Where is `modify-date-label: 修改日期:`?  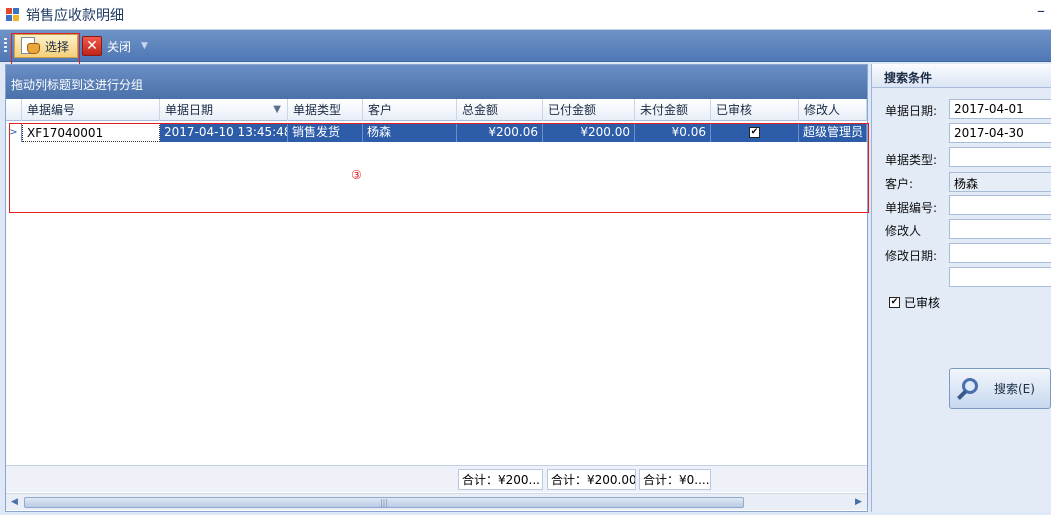
modify-date-label: 修改日期: is located at coordinates (911, 256).